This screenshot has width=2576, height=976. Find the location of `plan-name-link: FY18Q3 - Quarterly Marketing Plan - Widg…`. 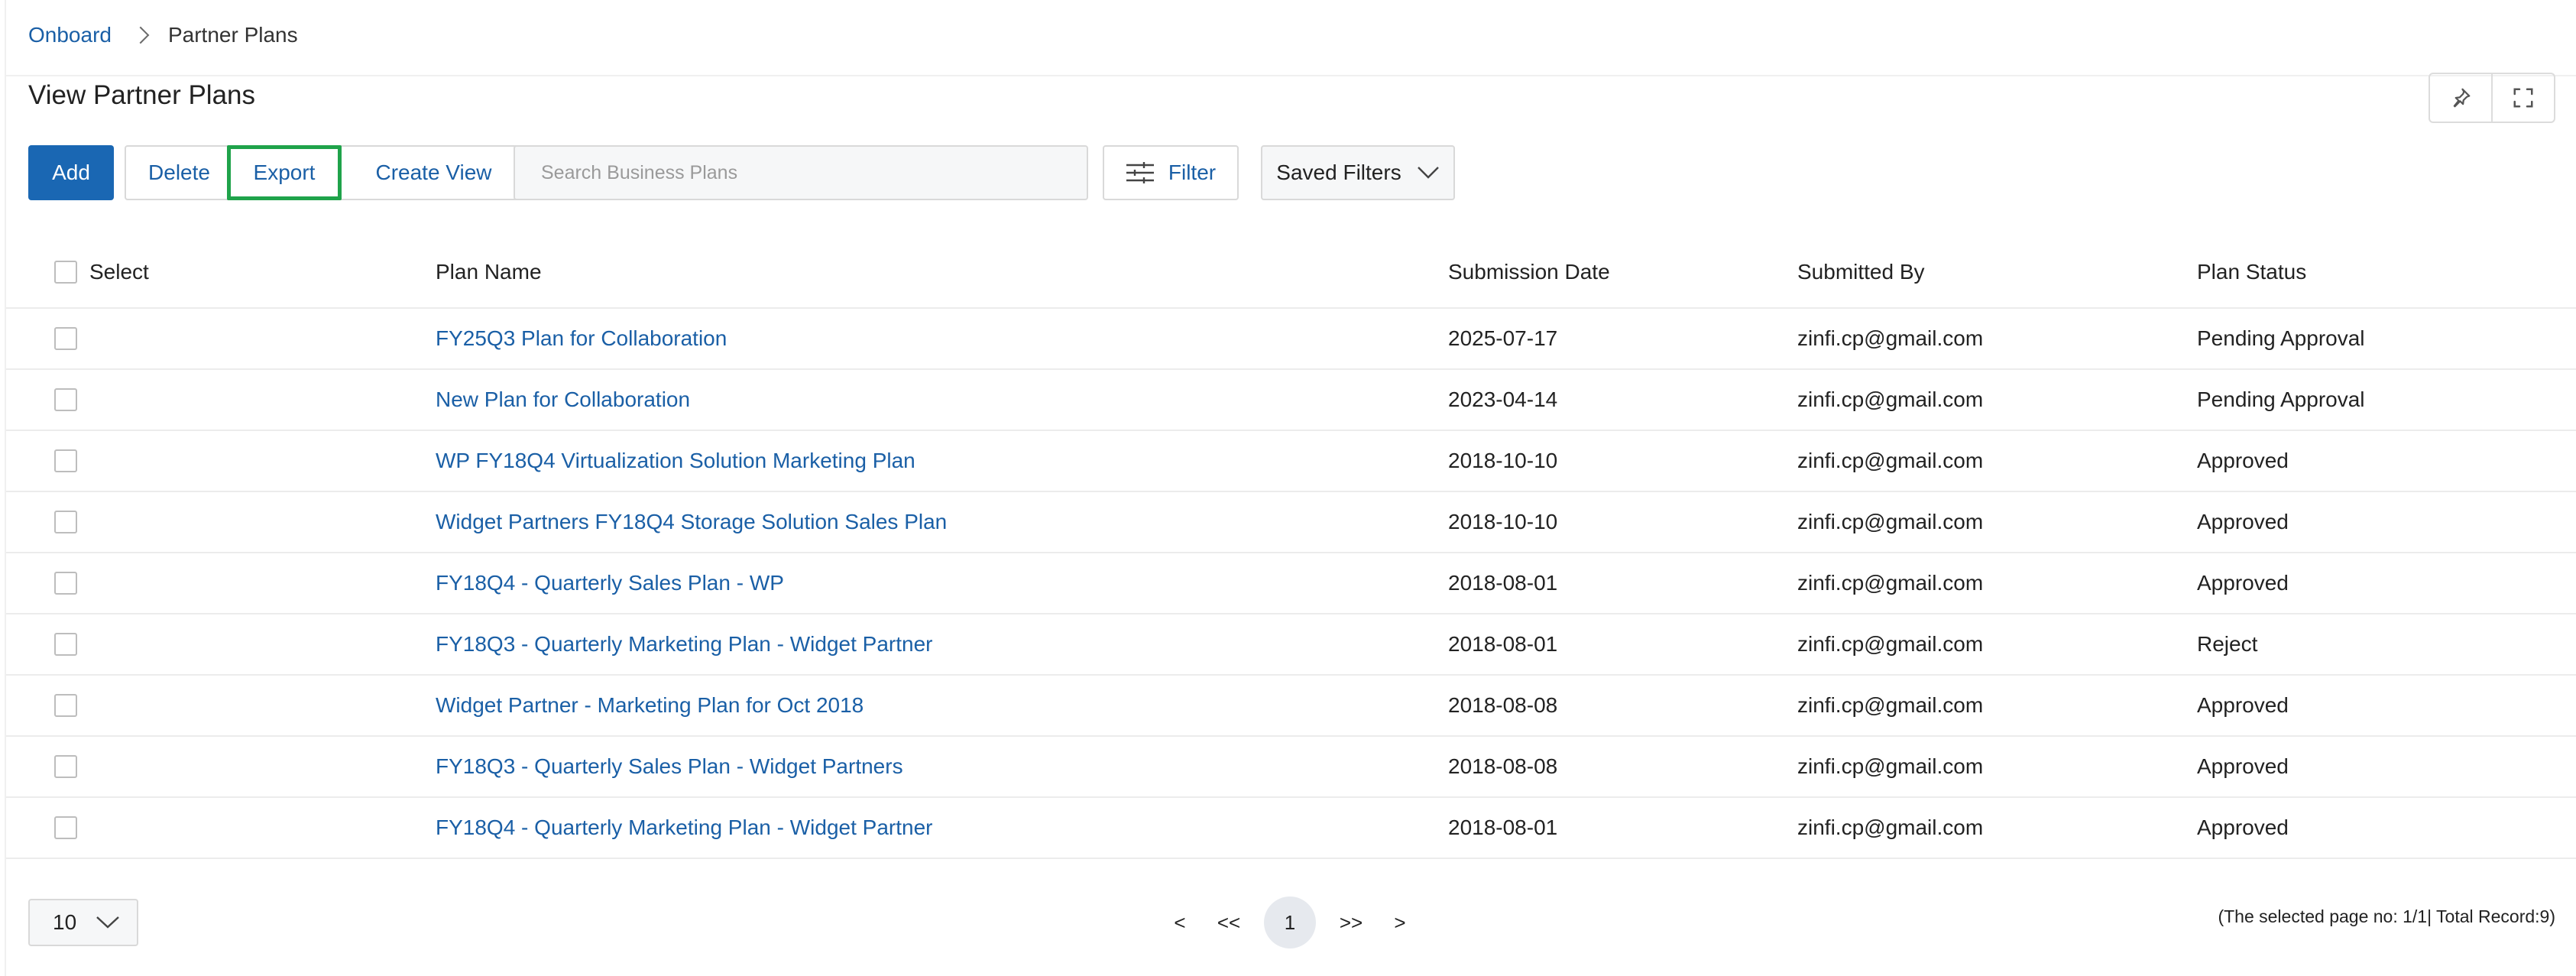

plan-name-link: FY18Q3 - Quarterly Marketing Plan - Widg… is located at coordinates (684, 645).